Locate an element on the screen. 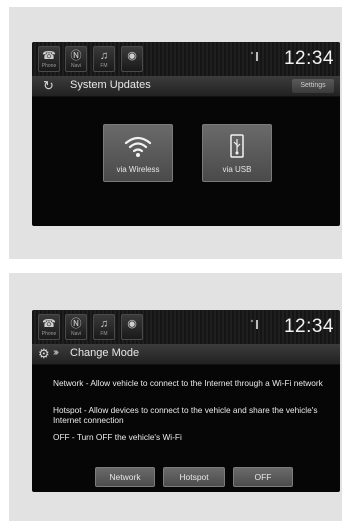  page-title: System Updates is located at coordinates (110, 85).